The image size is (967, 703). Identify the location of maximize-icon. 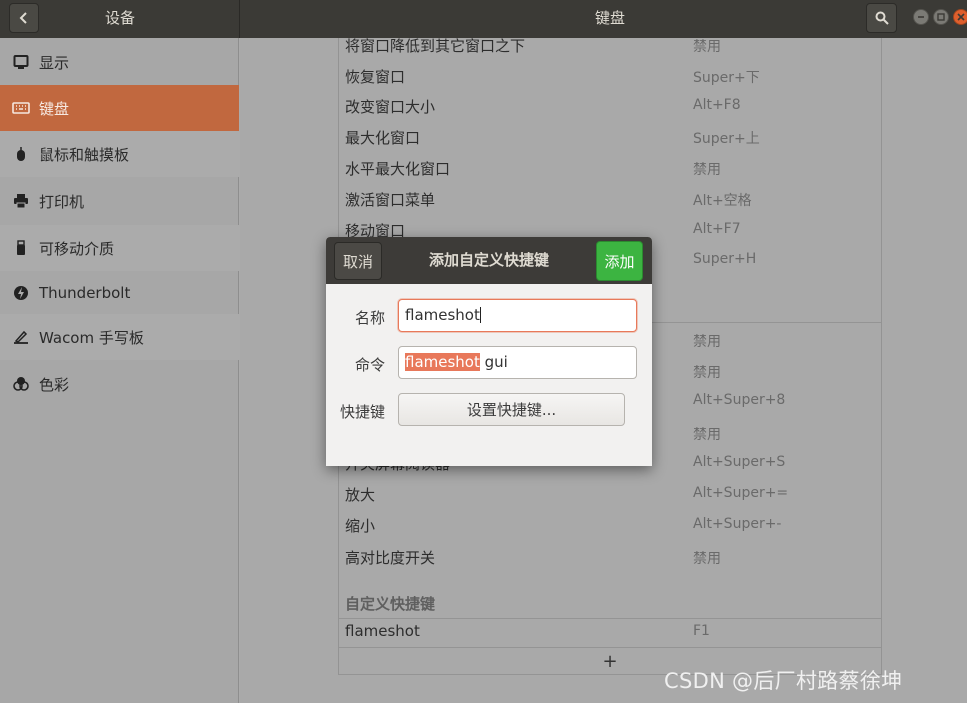
(941, 17).